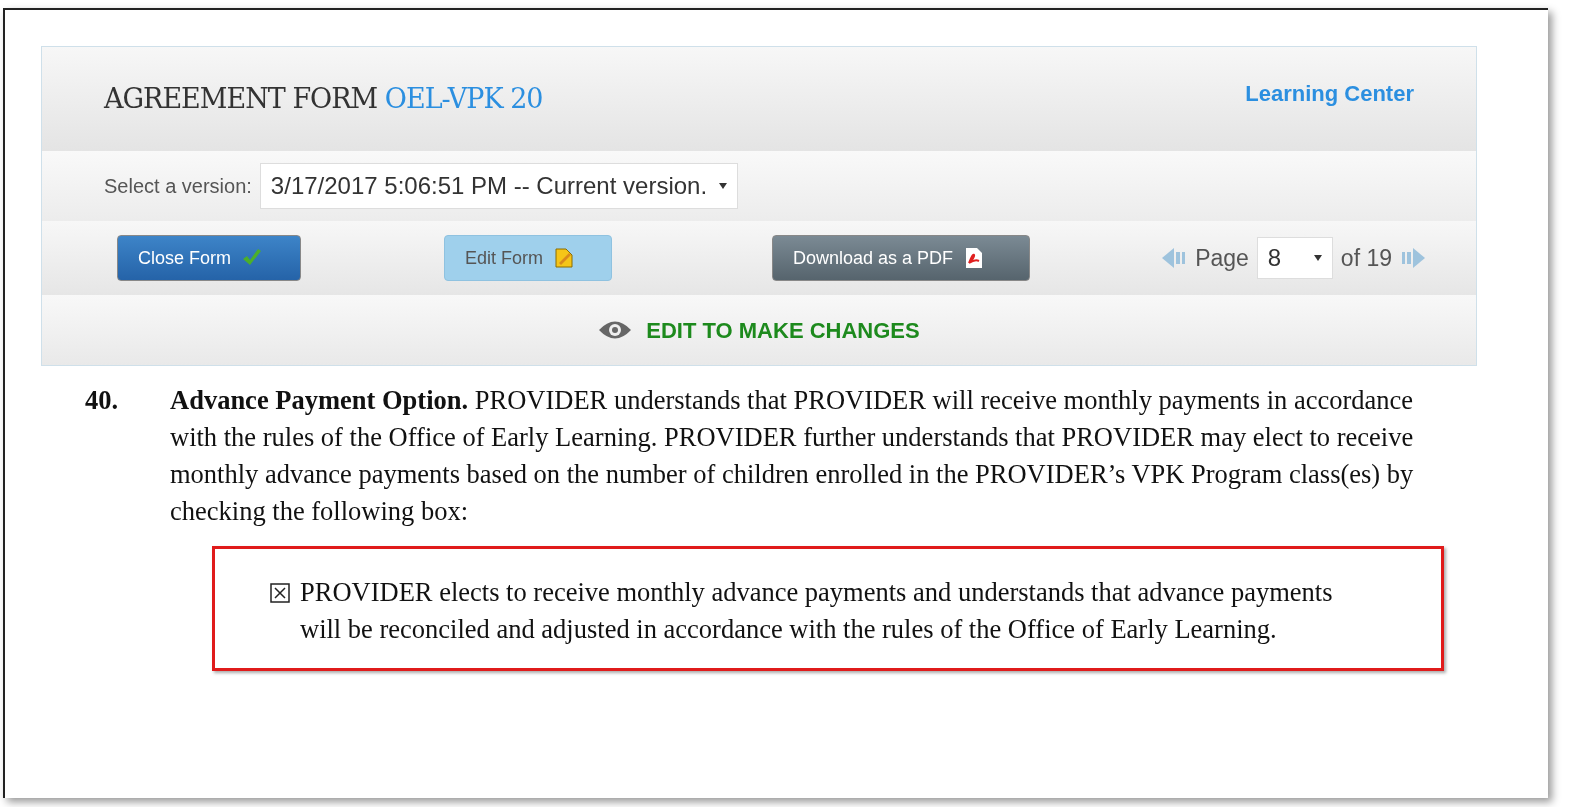 This screenshot has height=807, width=1579. Describe the element at coordinates (1222, 258) in the screenshot. I see `page-label: Page` at that location.